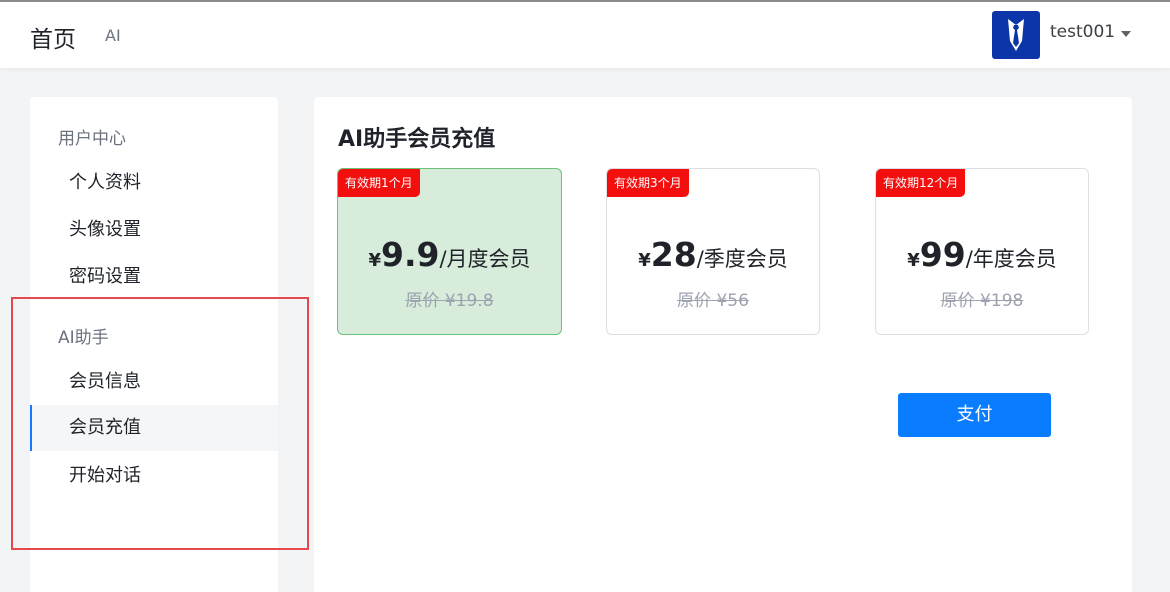 The width and height of the screenshot is (1170, 592). Describe the element at coordinates (154, 277) in the screenshot. I see `sidebar-item-password-settings: 密码设置` at that location.